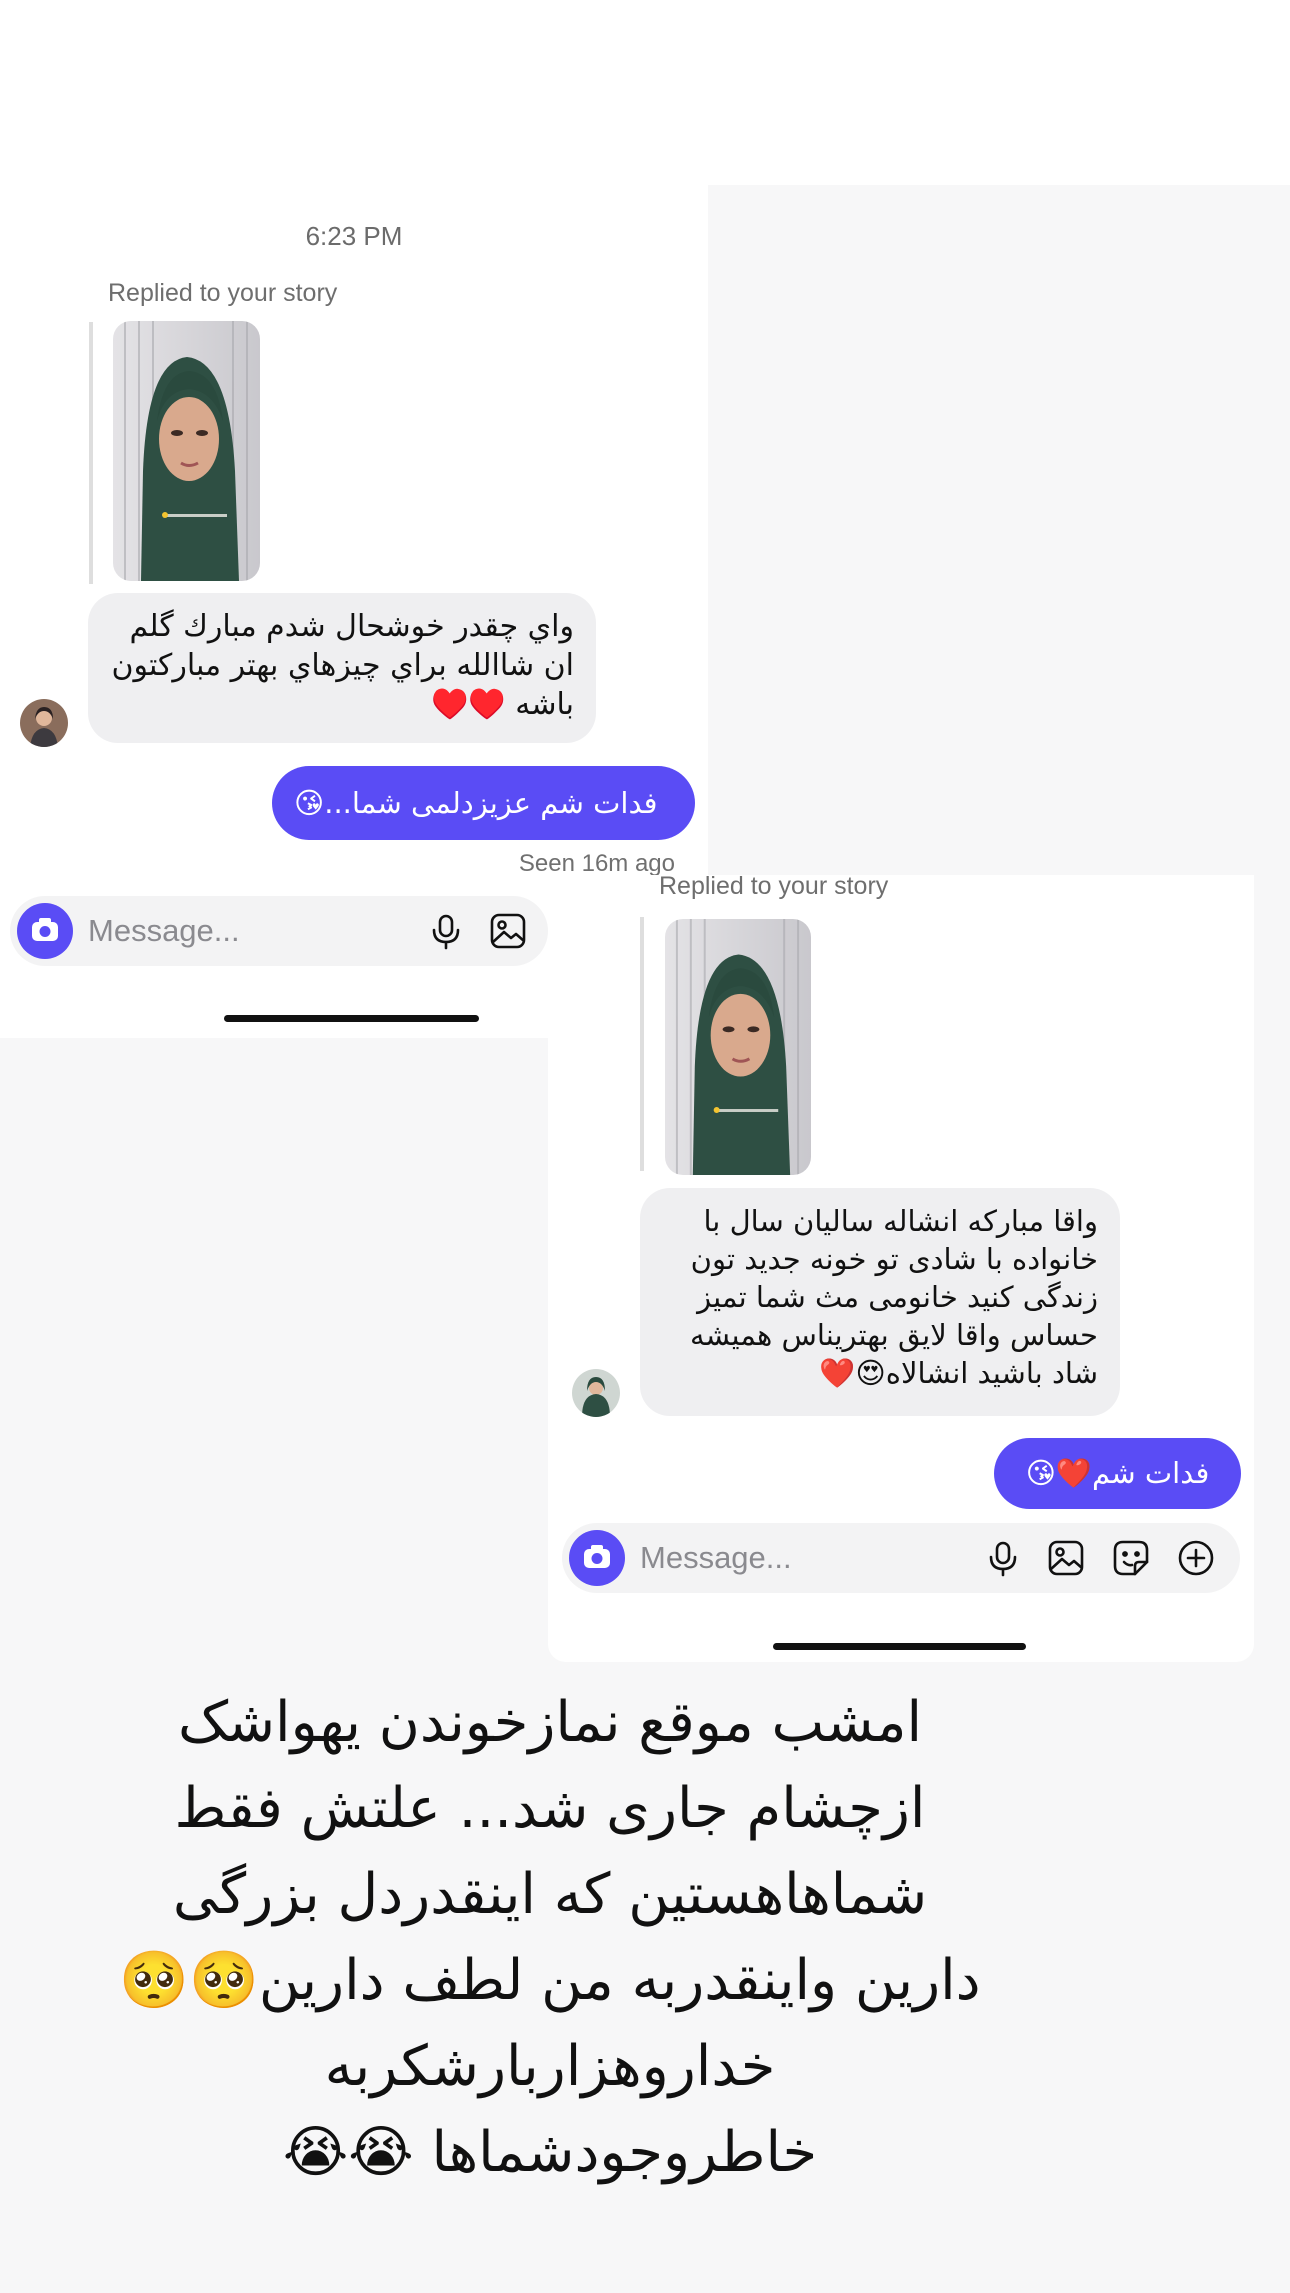  Describe the element at coordinates (550, 1808) in the screenshot. I see `caption-line: ازچشام جاری شد... علتش فقط` at that location.